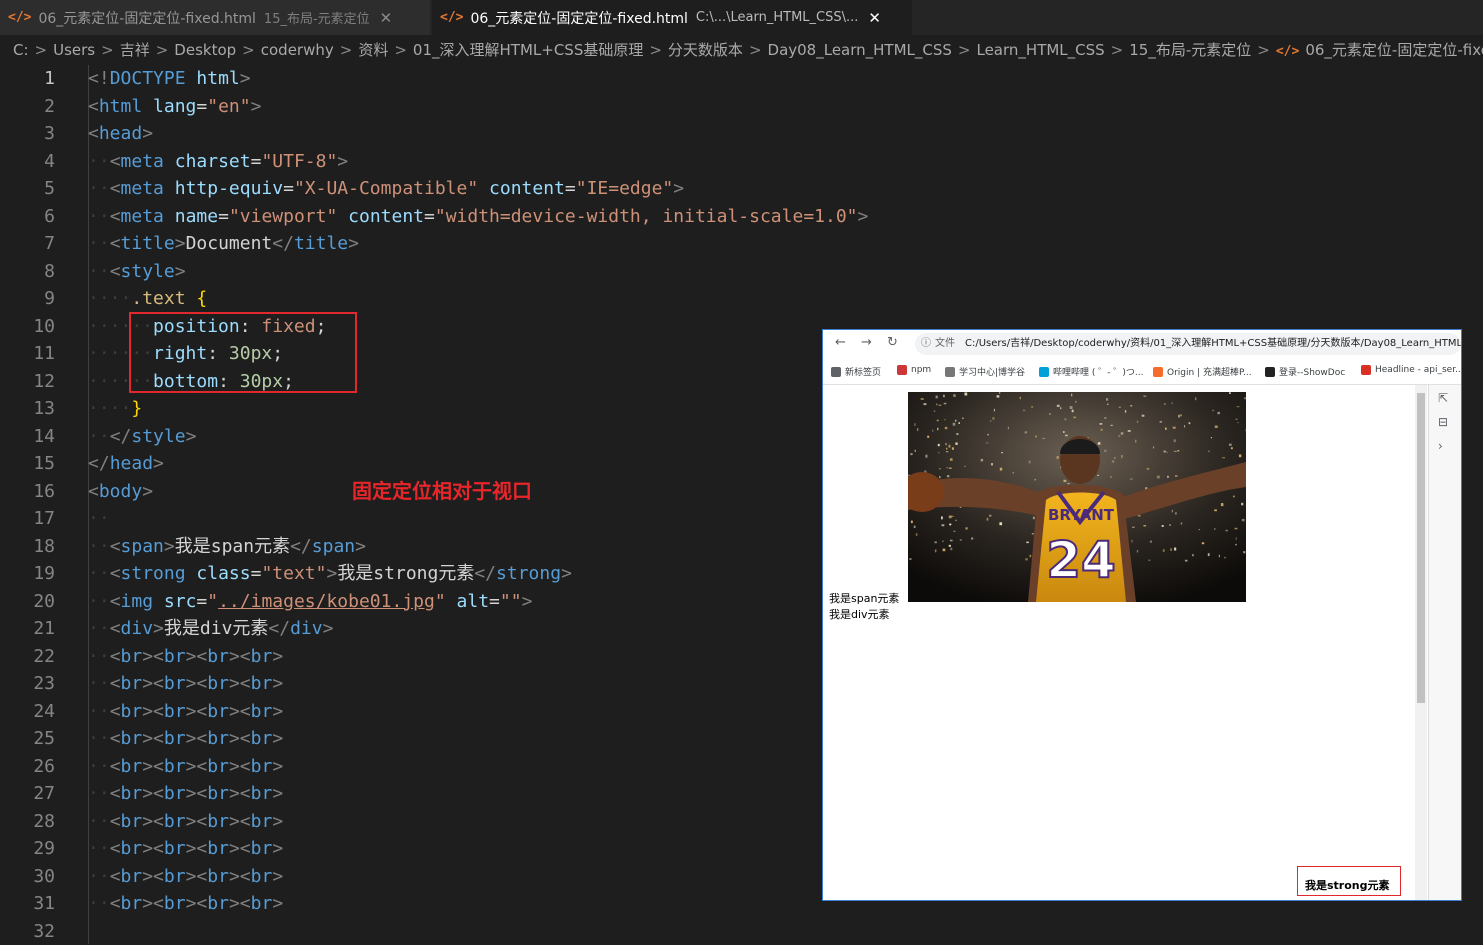 The image size is (1483, 945). What do you see at coordinates (700, 298) in the screenshot?
I see `code-line: 9 ····.text {` at bounding box center [700, 298].